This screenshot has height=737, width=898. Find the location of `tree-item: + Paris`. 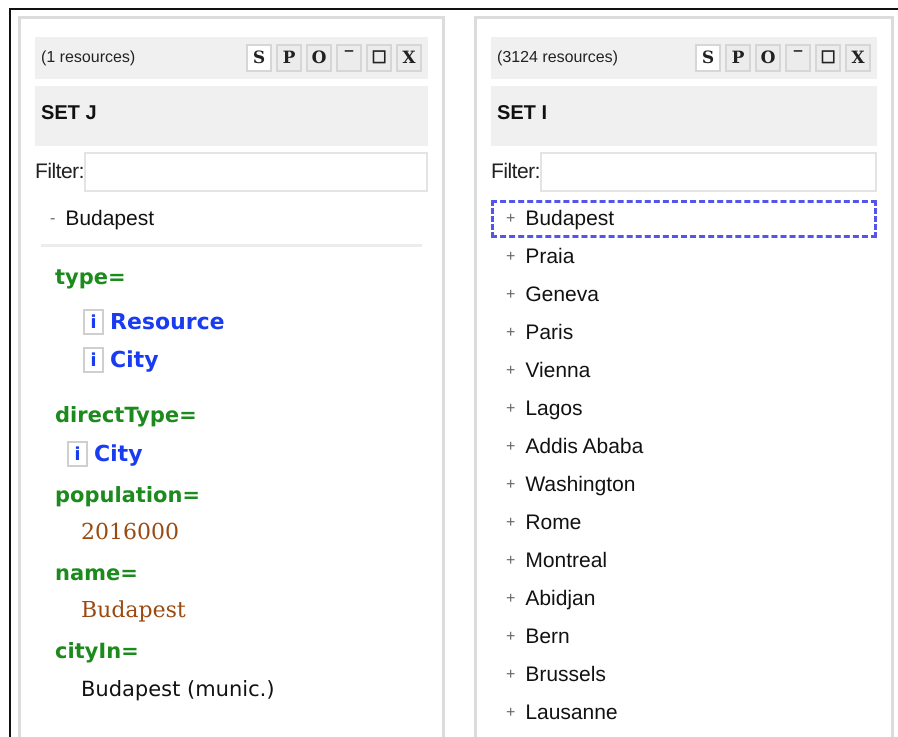

tree-item: + Paris is located at coordinates (684, 333).